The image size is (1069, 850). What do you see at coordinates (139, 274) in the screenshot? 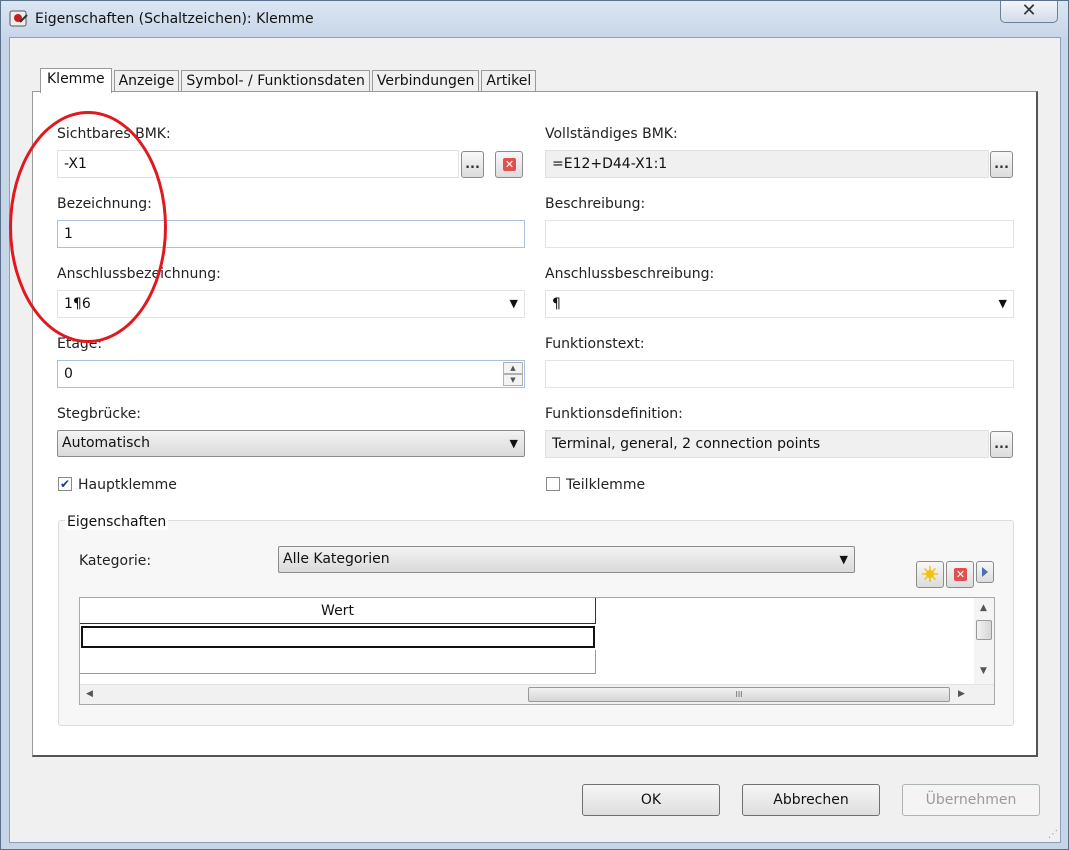
I see `anschlussbezeichnung-label: Anschlussbezeichnung:` at bounding box center [139, 274].